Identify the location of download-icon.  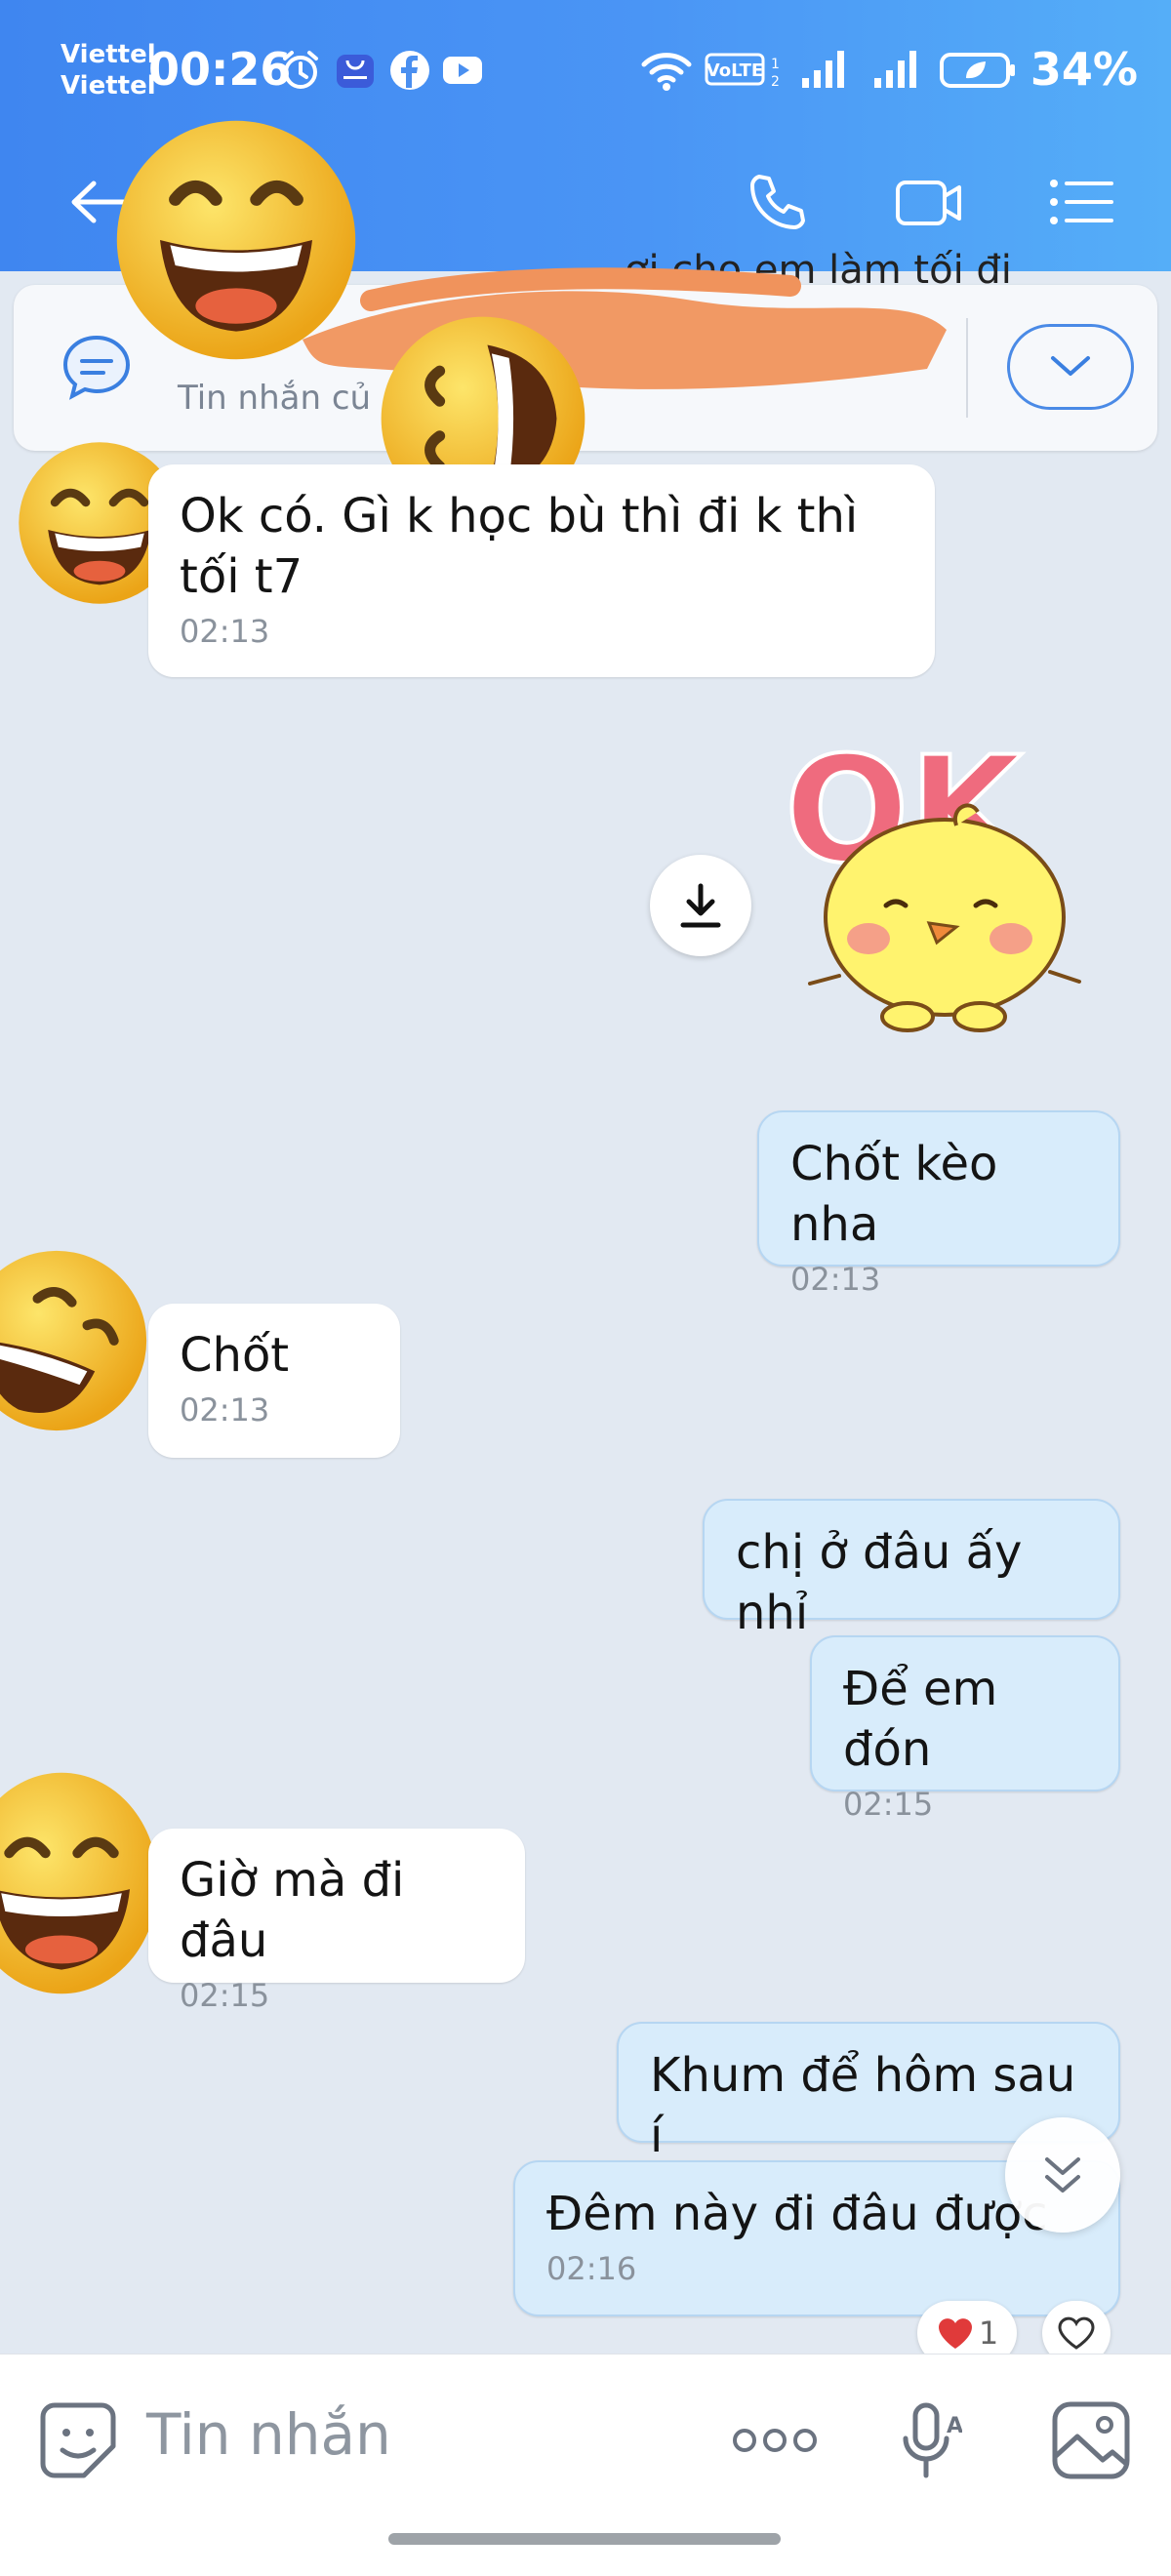
(700, 905).